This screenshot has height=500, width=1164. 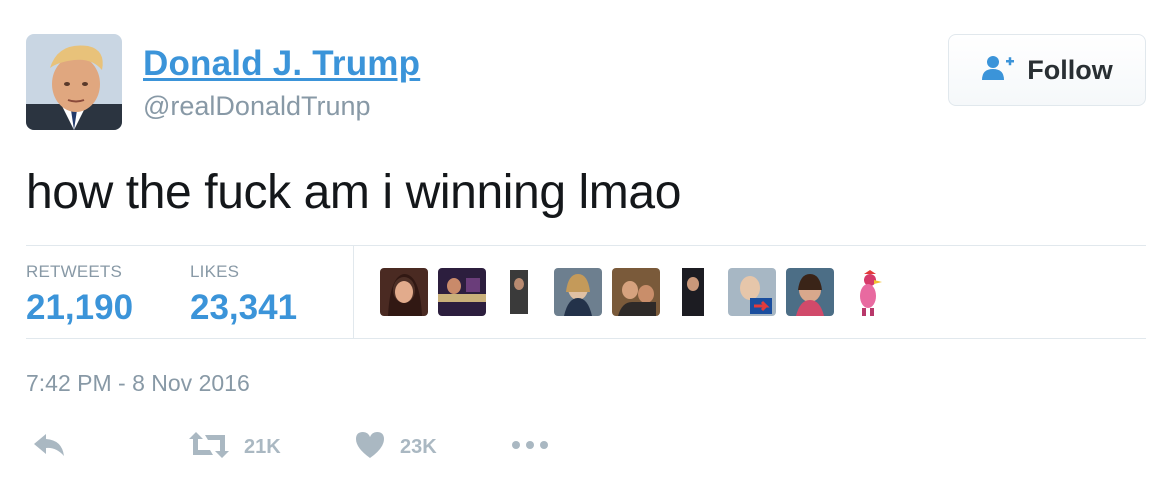 What do you see at coordinates (353, 292) in the screenshot?
I see `stats-separator` at bounding box center [353, 292].